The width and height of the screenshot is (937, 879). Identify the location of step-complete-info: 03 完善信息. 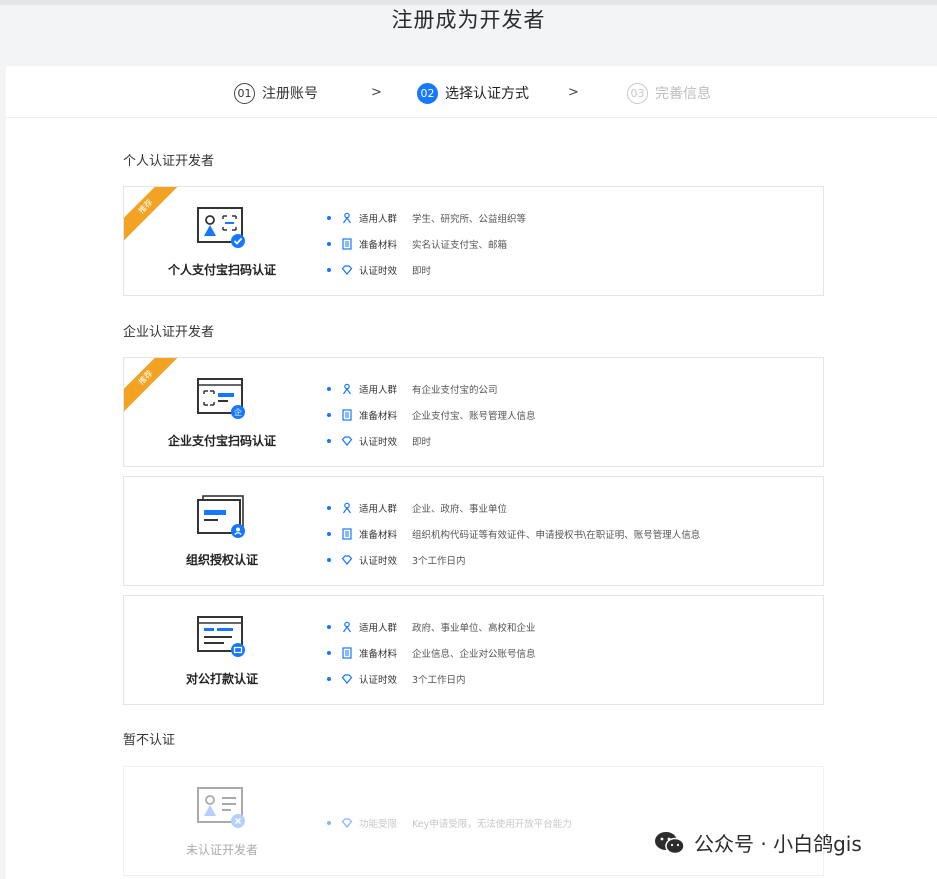
(669, 93).